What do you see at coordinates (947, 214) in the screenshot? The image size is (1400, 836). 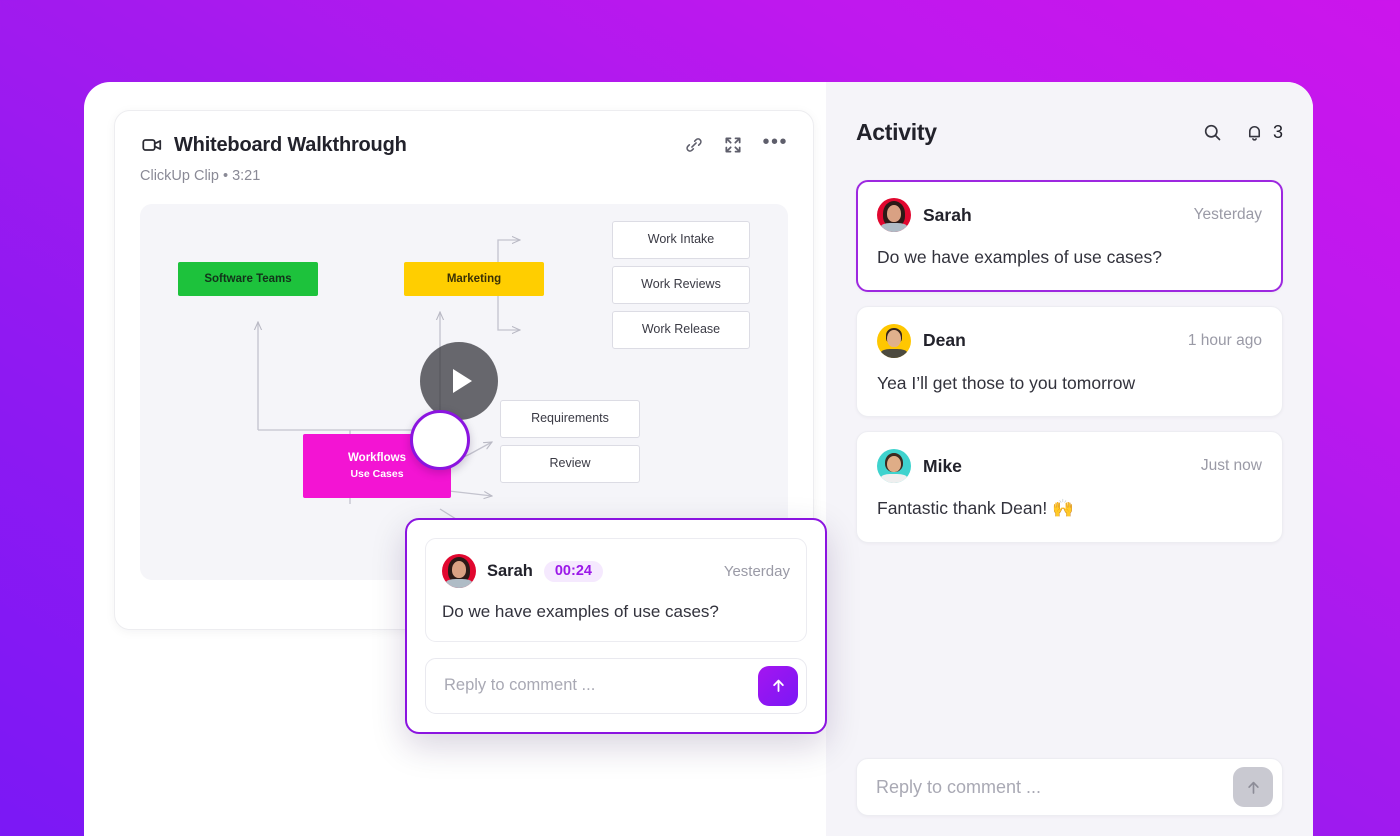 I see `activity-author: Sarah` at bounding box center [947, 214].